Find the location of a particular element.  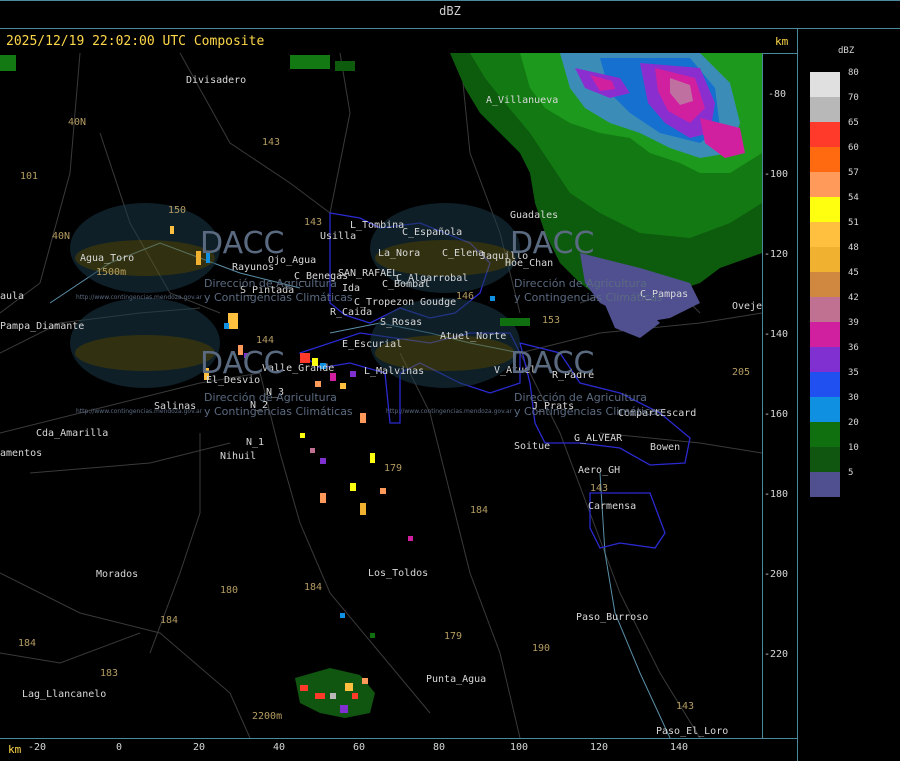

place-label: G_ALVEAR is located at coordinates (598, 438).